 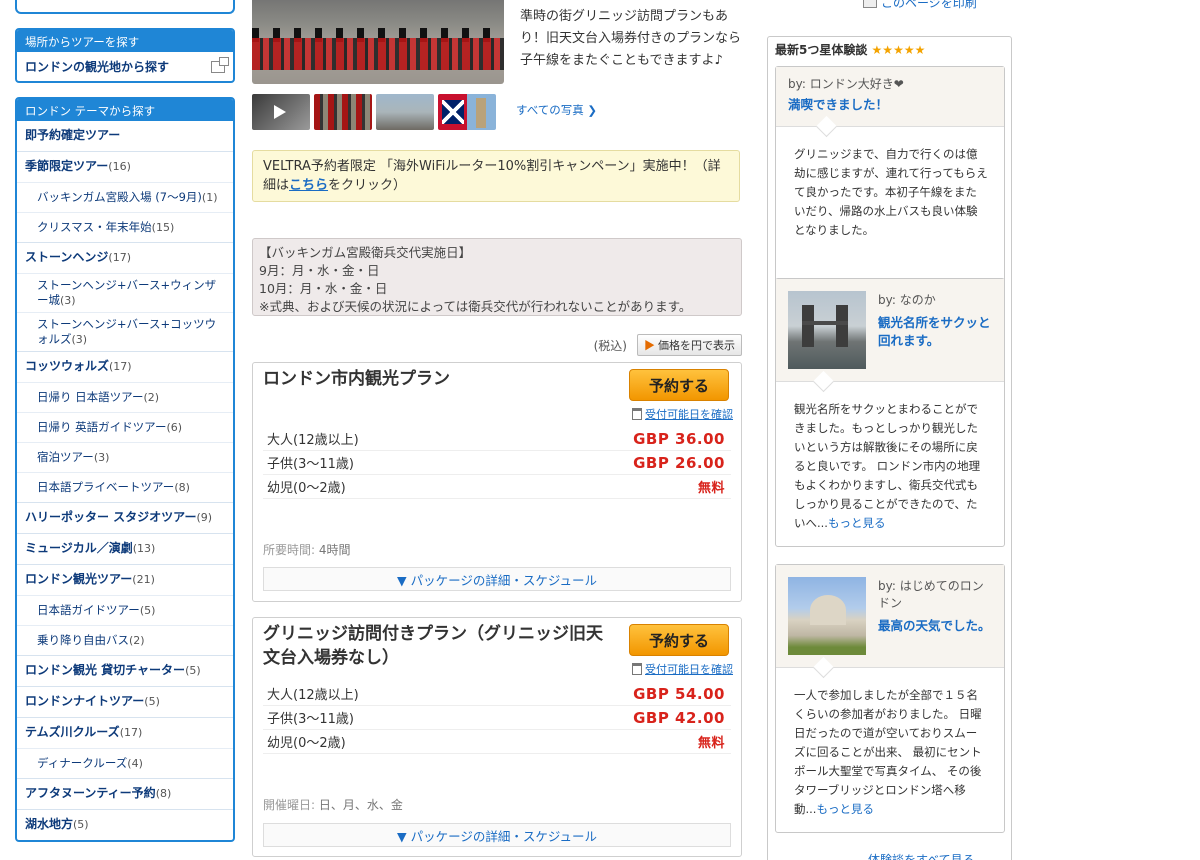 I want to click on thumbnail-big-ben-flag, so click(x=467, y=112).